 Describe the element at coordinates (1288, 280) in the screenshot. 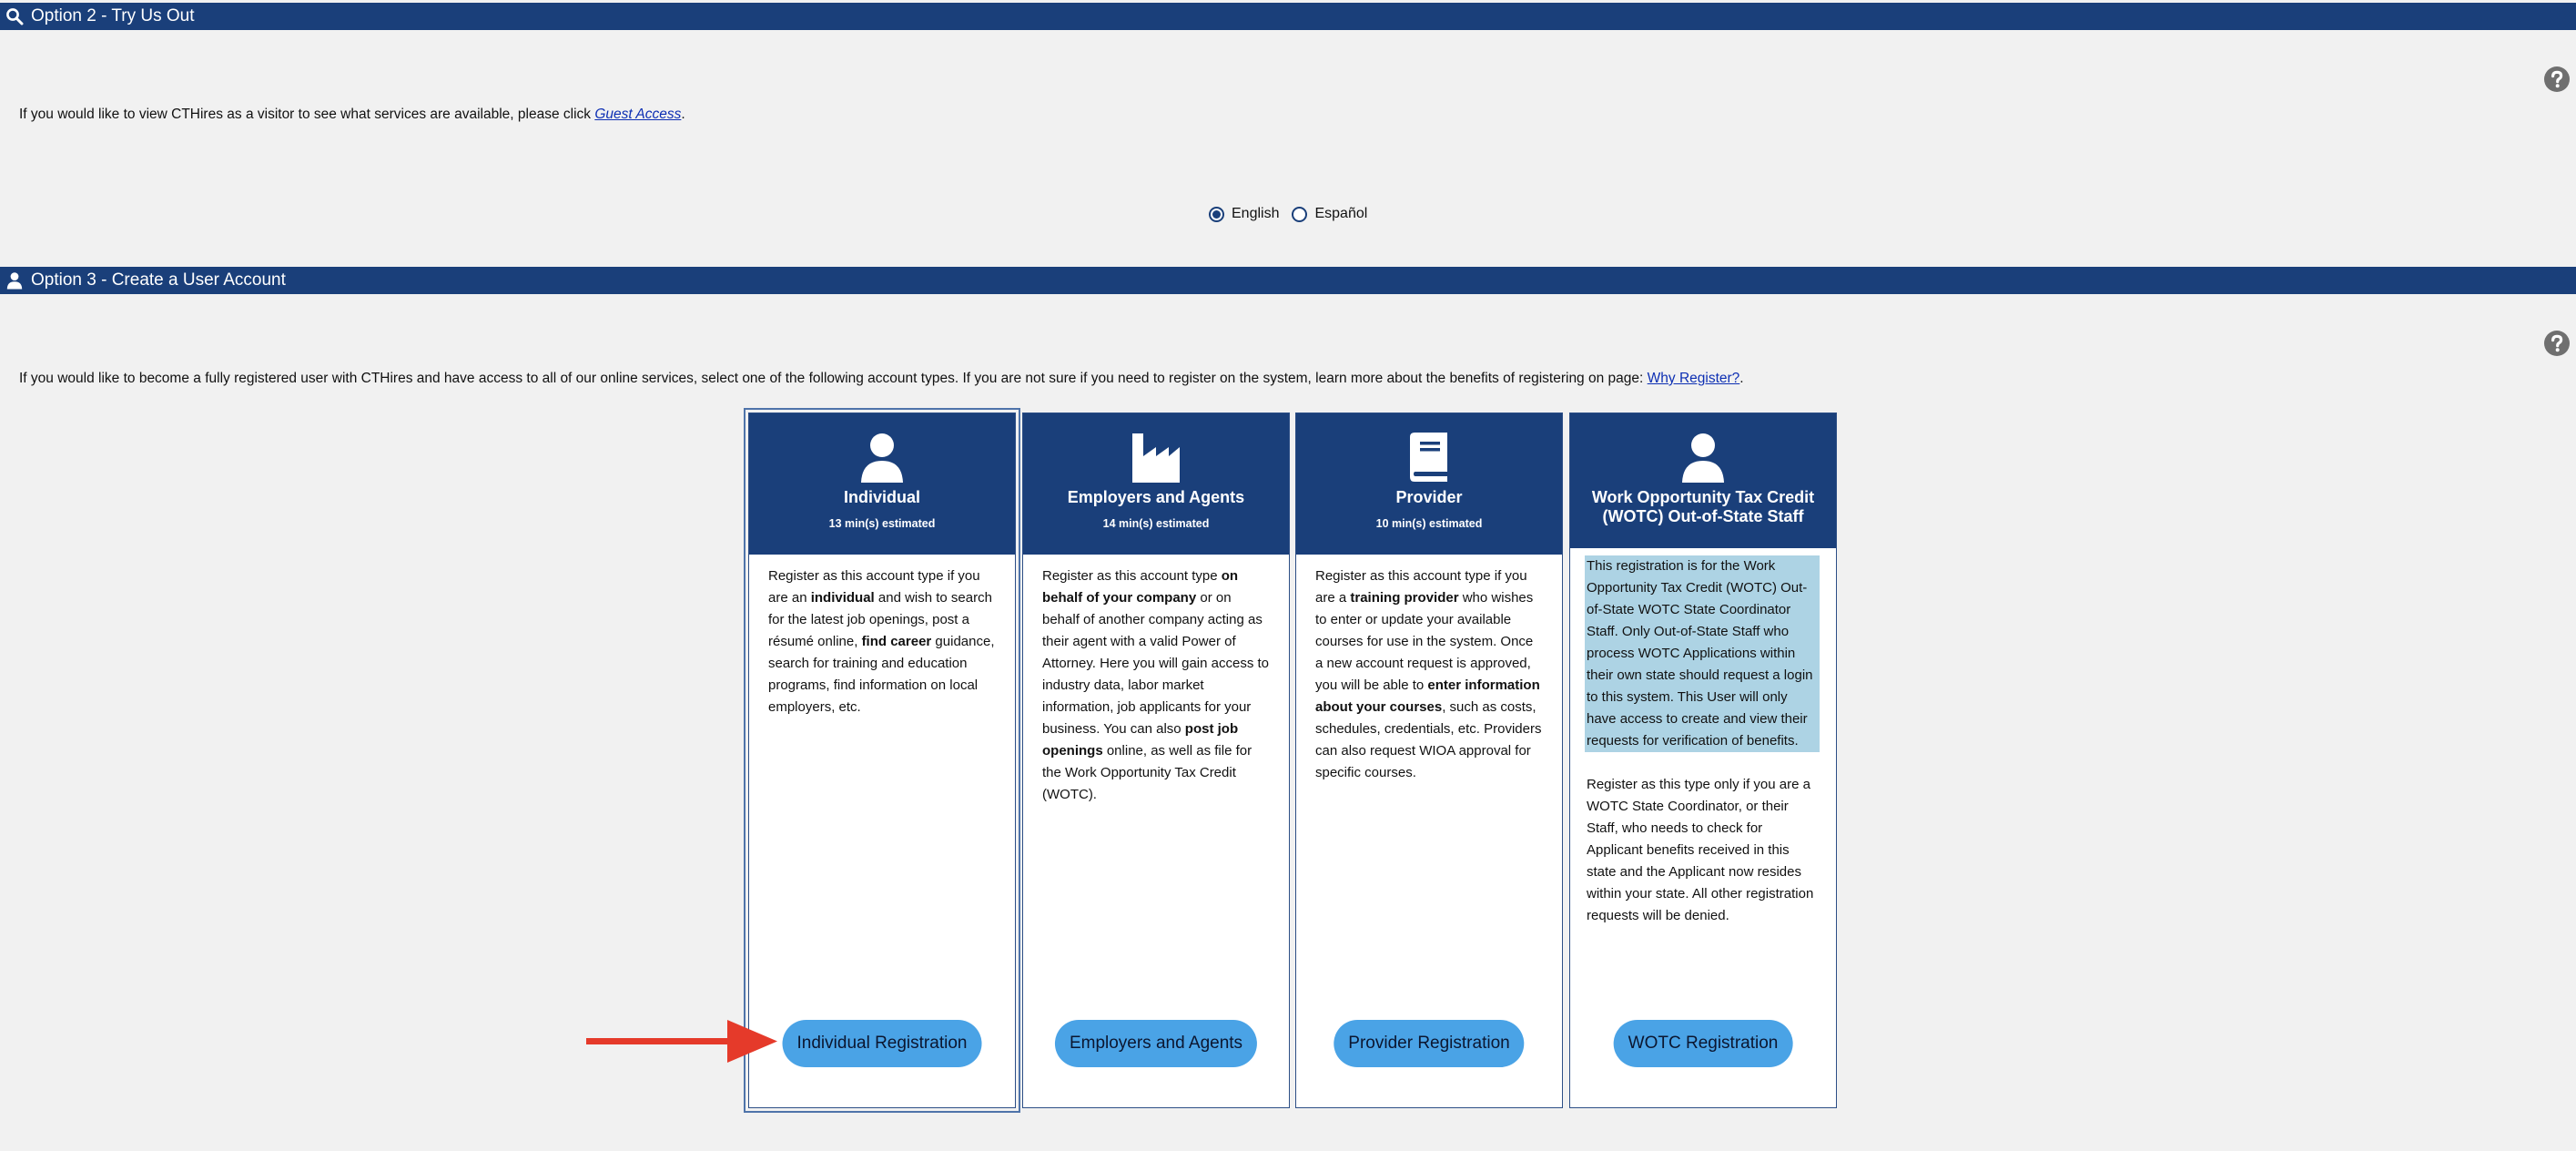

I see `option3-header: Option 3 - Create a User Account` at that location.